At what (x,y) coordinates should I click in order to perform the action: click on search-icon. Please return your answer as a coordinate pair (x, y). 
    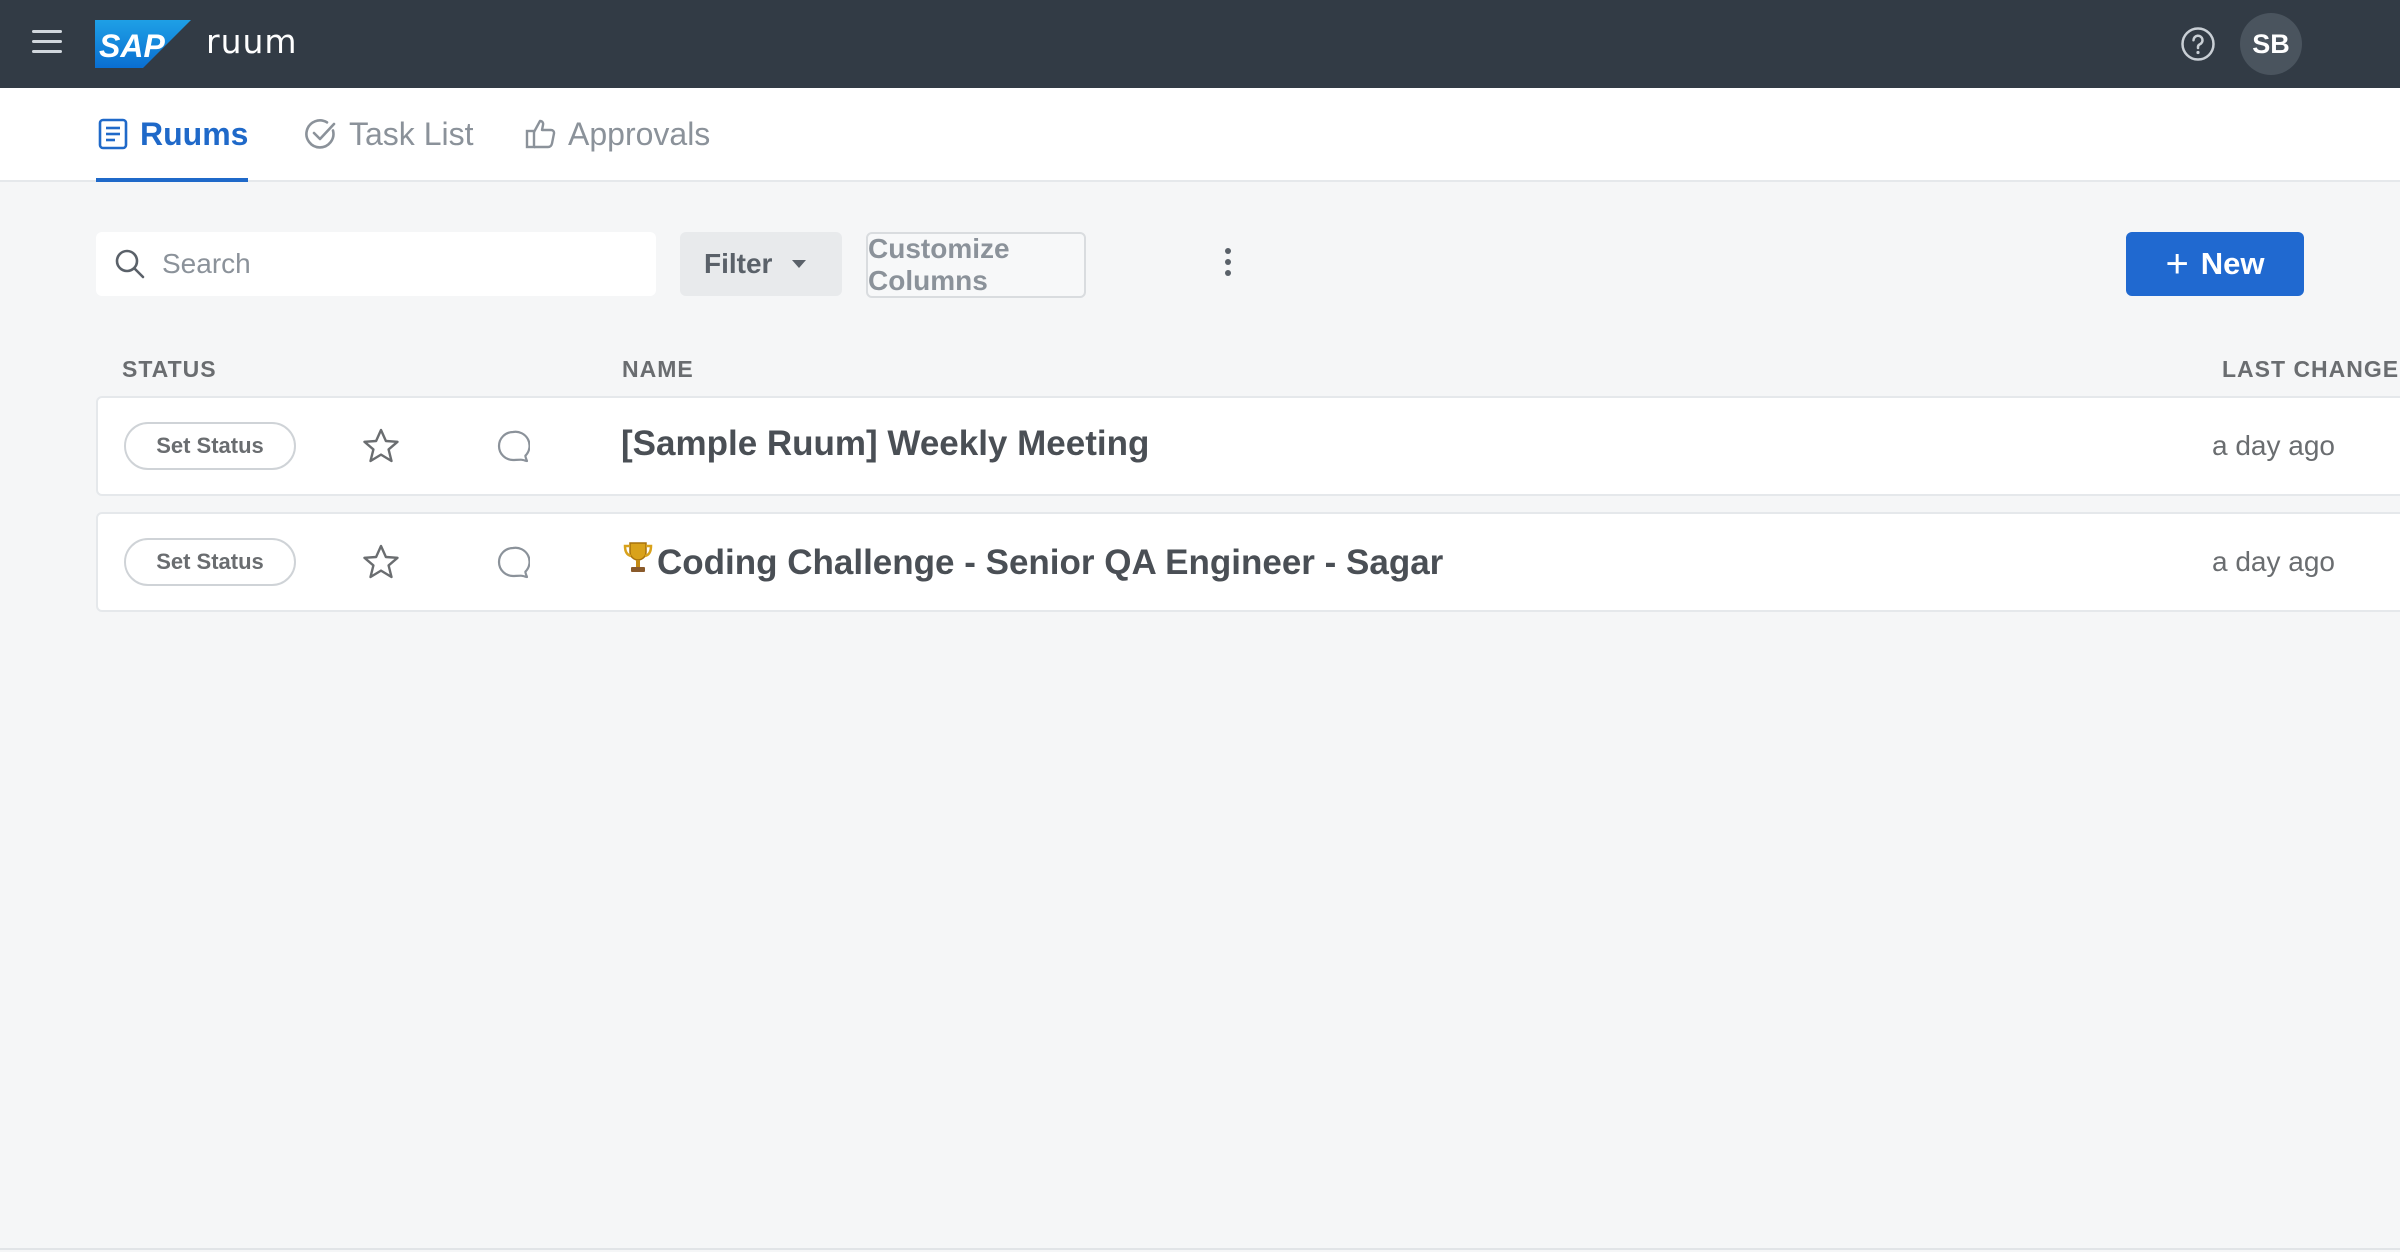
    Looking at the image, I should click on (130, 264).